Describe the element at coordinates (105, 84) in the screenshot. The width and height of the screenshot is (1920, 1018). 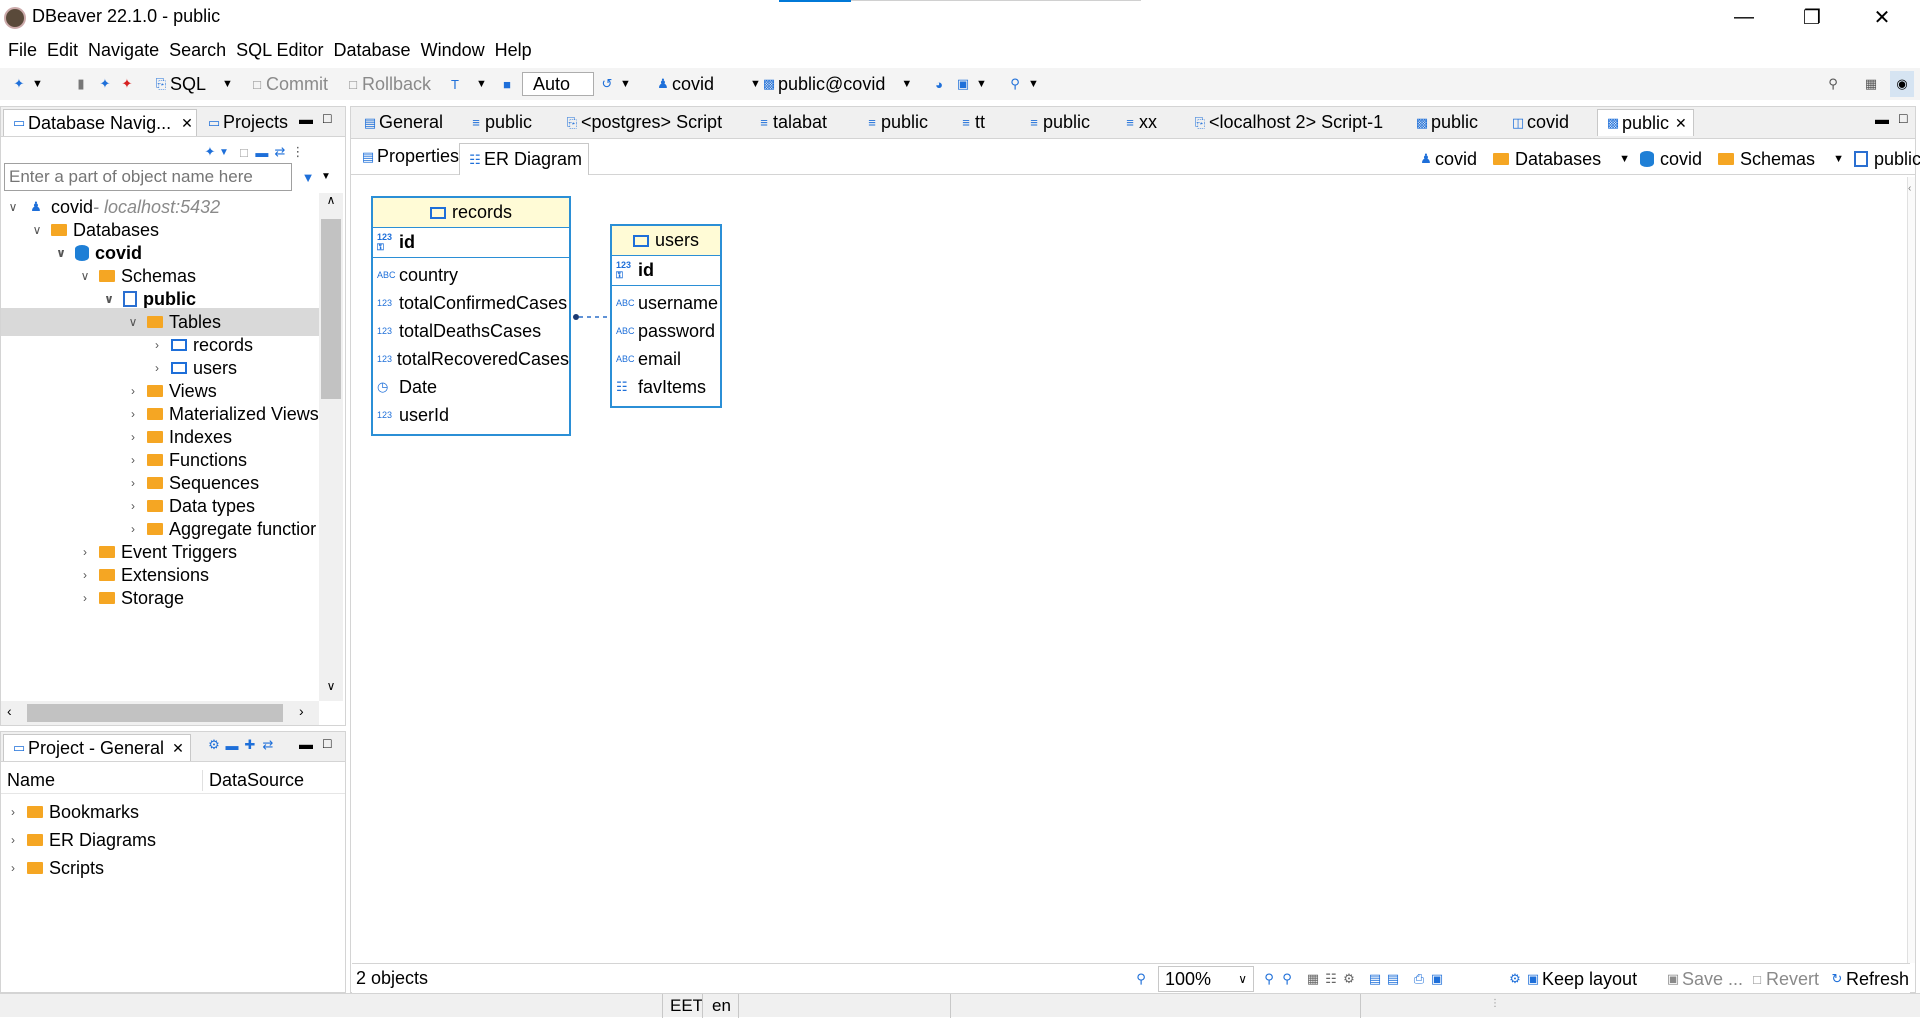
I see `invalidate-button: ✦` at that location.